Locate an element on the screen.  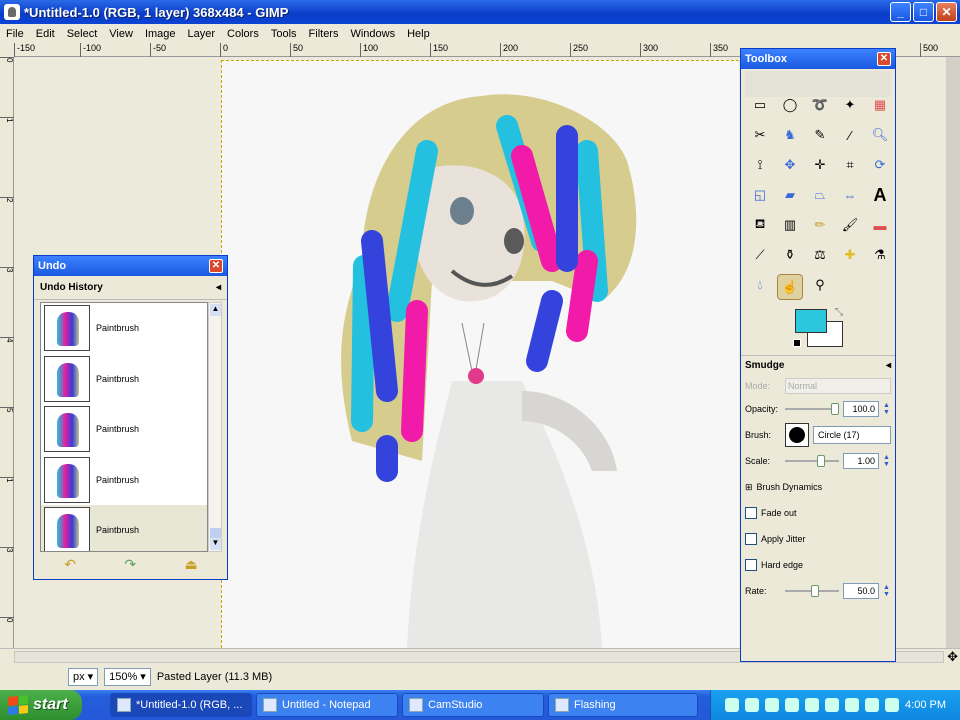
eraser-icon: ▬ is located at coordinates (880, 225).